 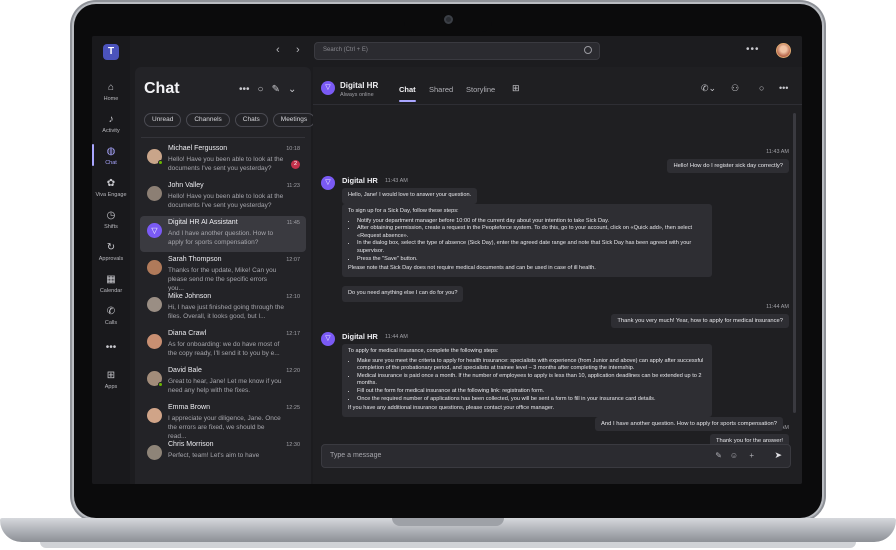 I want to click on rail-item-viva-engage: ✿ Viva Engage, so click(x=111, y=188).